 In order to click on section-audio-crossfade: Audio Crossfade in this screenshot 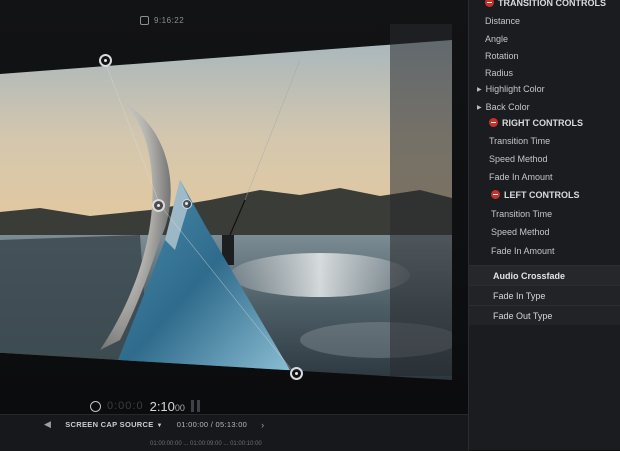, I will do `click(544, 275)`.